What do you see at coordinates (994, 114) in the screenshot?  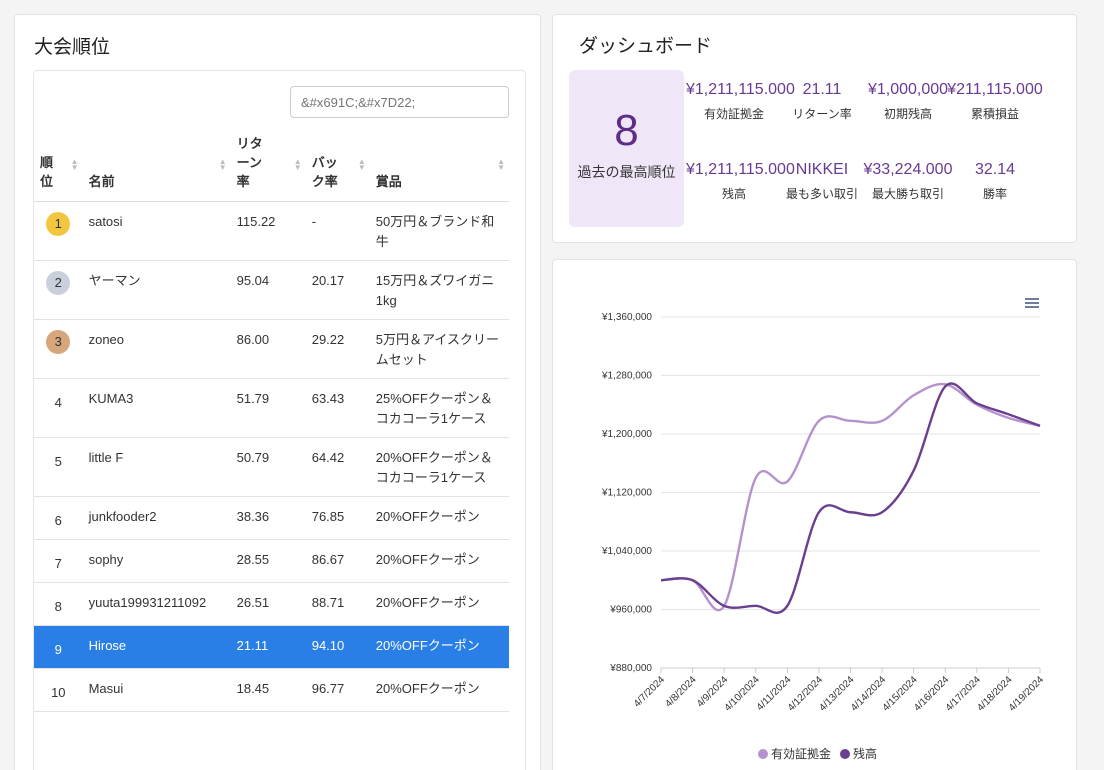 I see `stat-label: 累積損益` at bounding box center [994, 114].